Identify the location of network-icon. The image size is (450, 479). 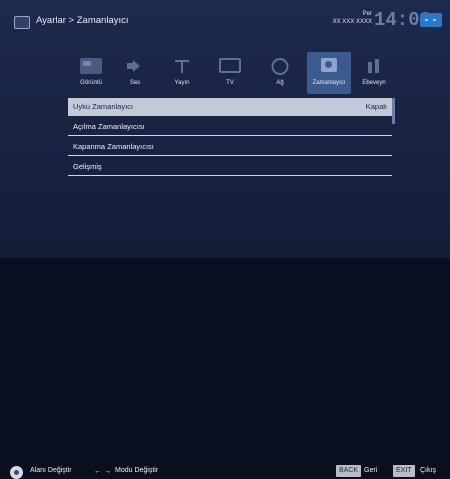
(280, 66).